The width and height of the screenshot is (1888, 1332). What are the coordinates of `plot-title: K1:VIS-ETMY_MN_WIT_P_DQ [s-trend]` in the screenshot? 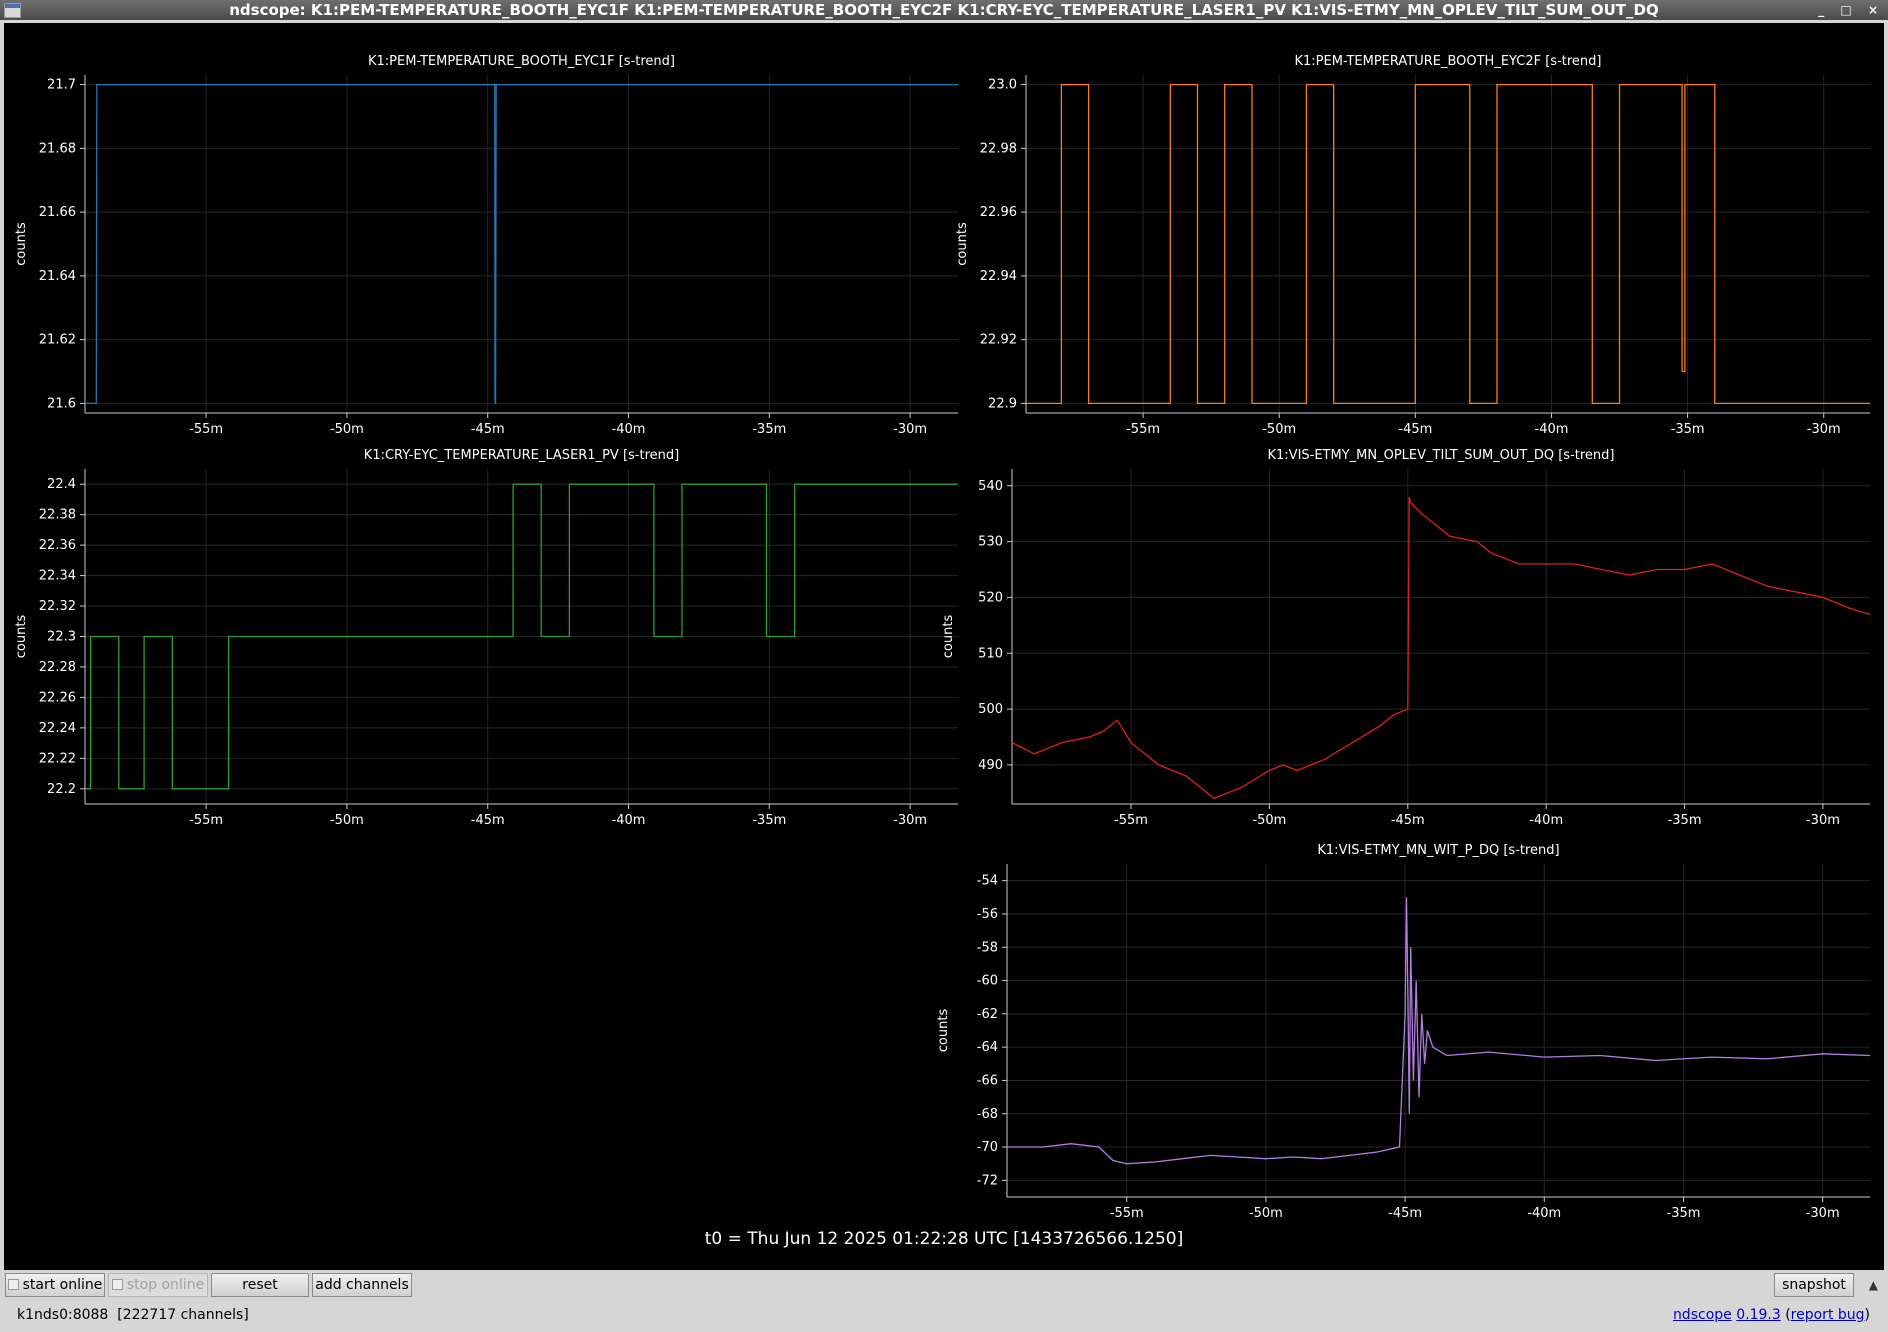 It's located at (1438, 850).